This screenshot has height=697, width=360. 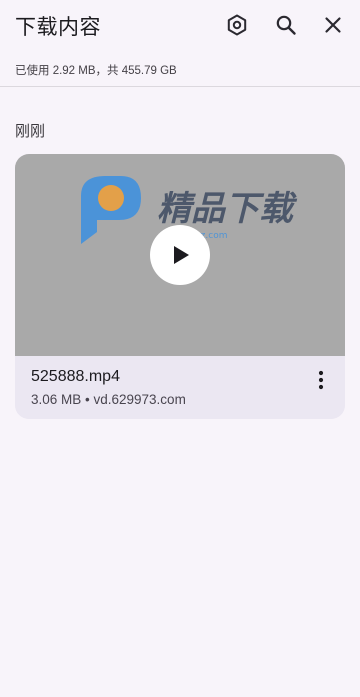 I want to click on storage-usage-text: 已使用 2.92 MB，共 455.79 GB, so click(x=96, y=71).